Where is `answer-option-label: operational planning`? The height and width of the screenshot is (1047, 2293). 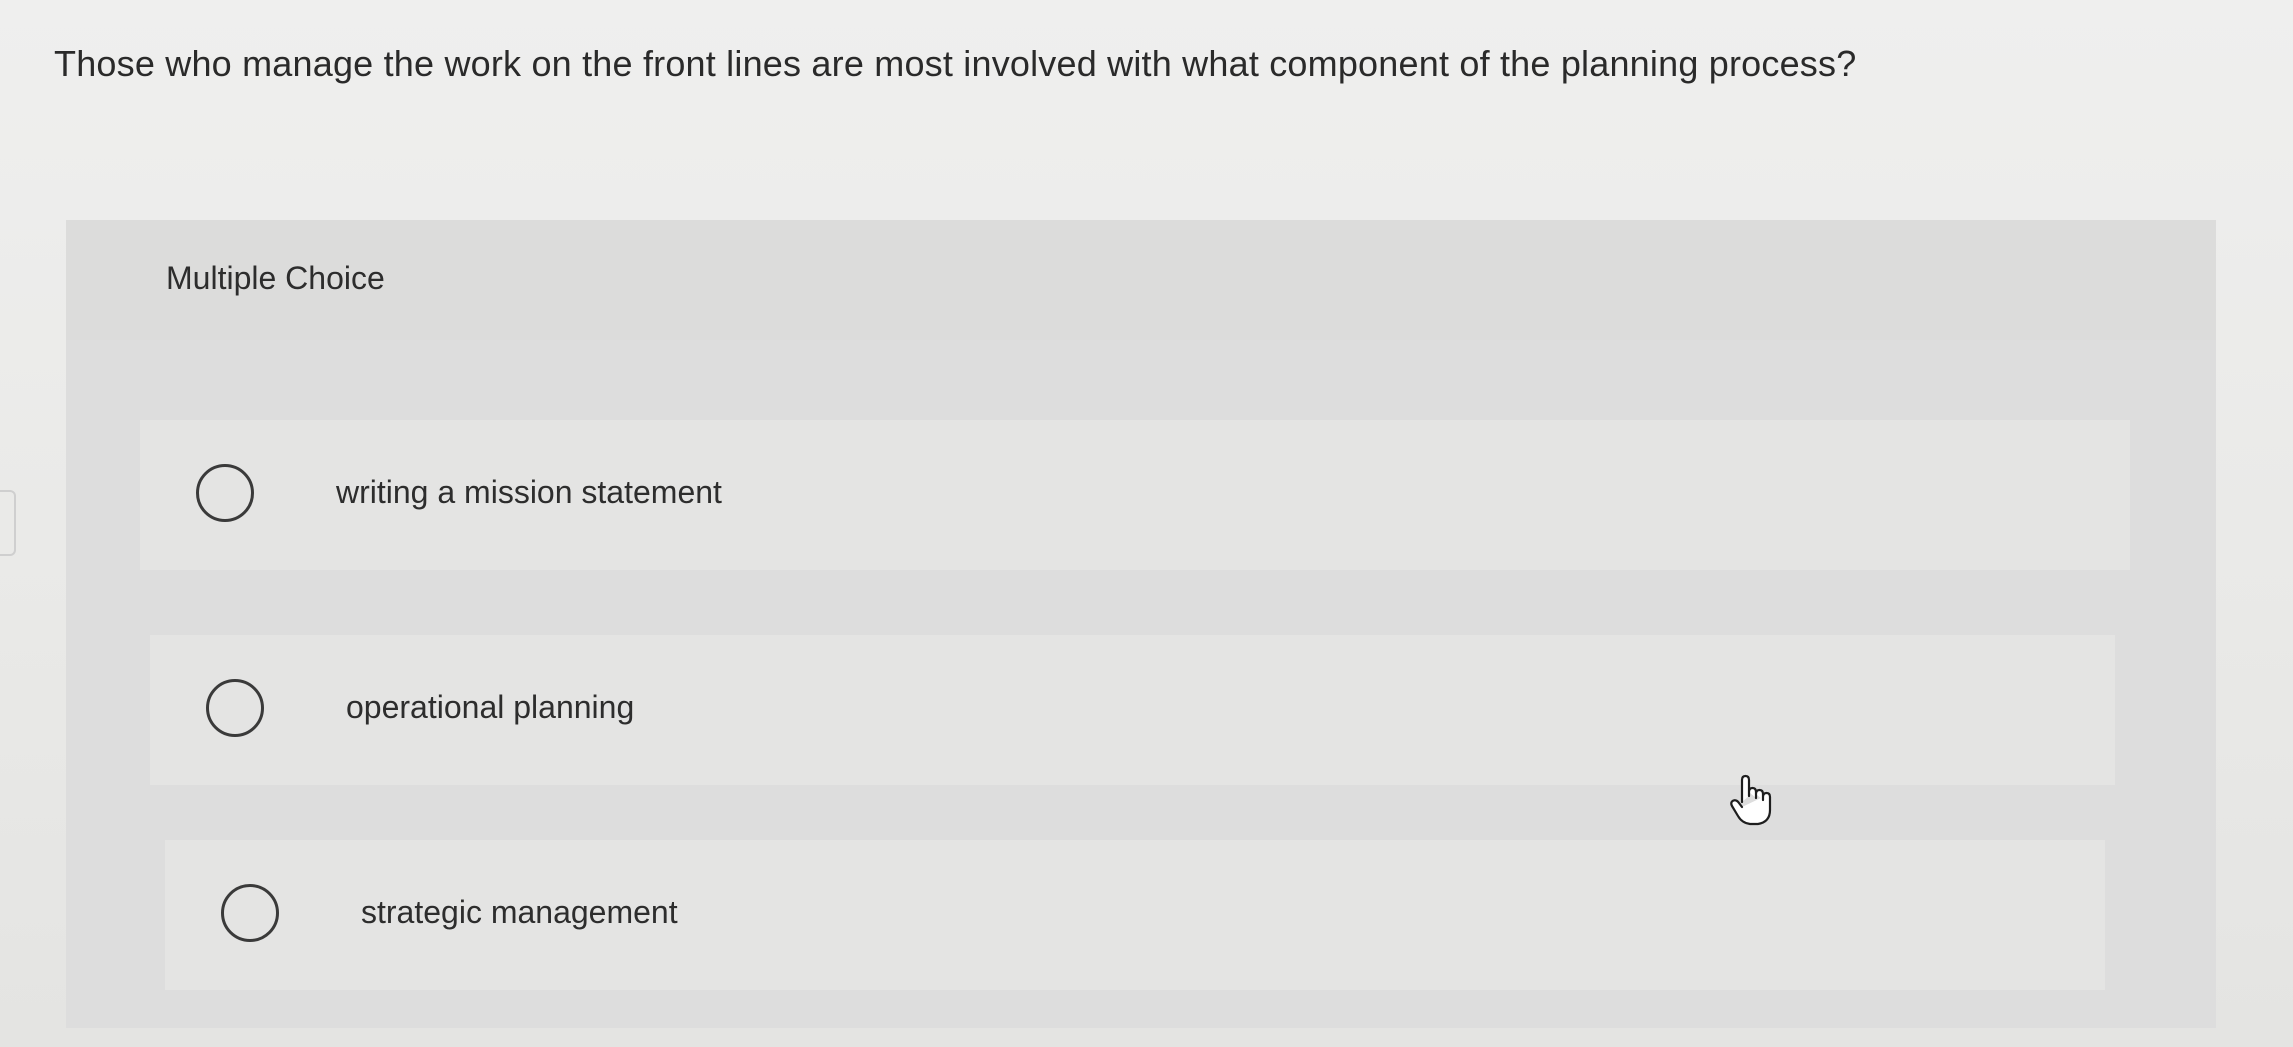
answer-option-label: operational planning is located at coordinates (490, 707).